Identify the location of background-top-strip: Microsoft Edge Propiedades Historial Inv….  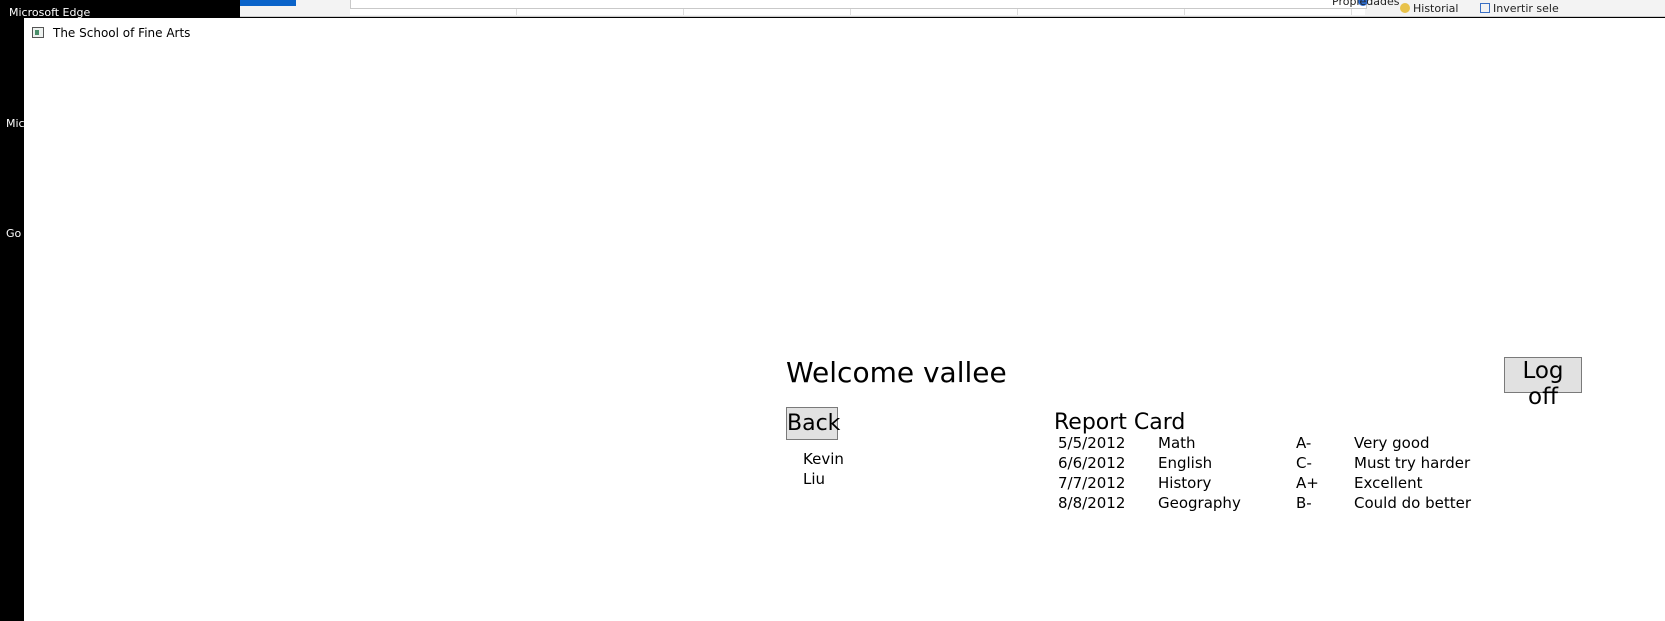
(832, 9).